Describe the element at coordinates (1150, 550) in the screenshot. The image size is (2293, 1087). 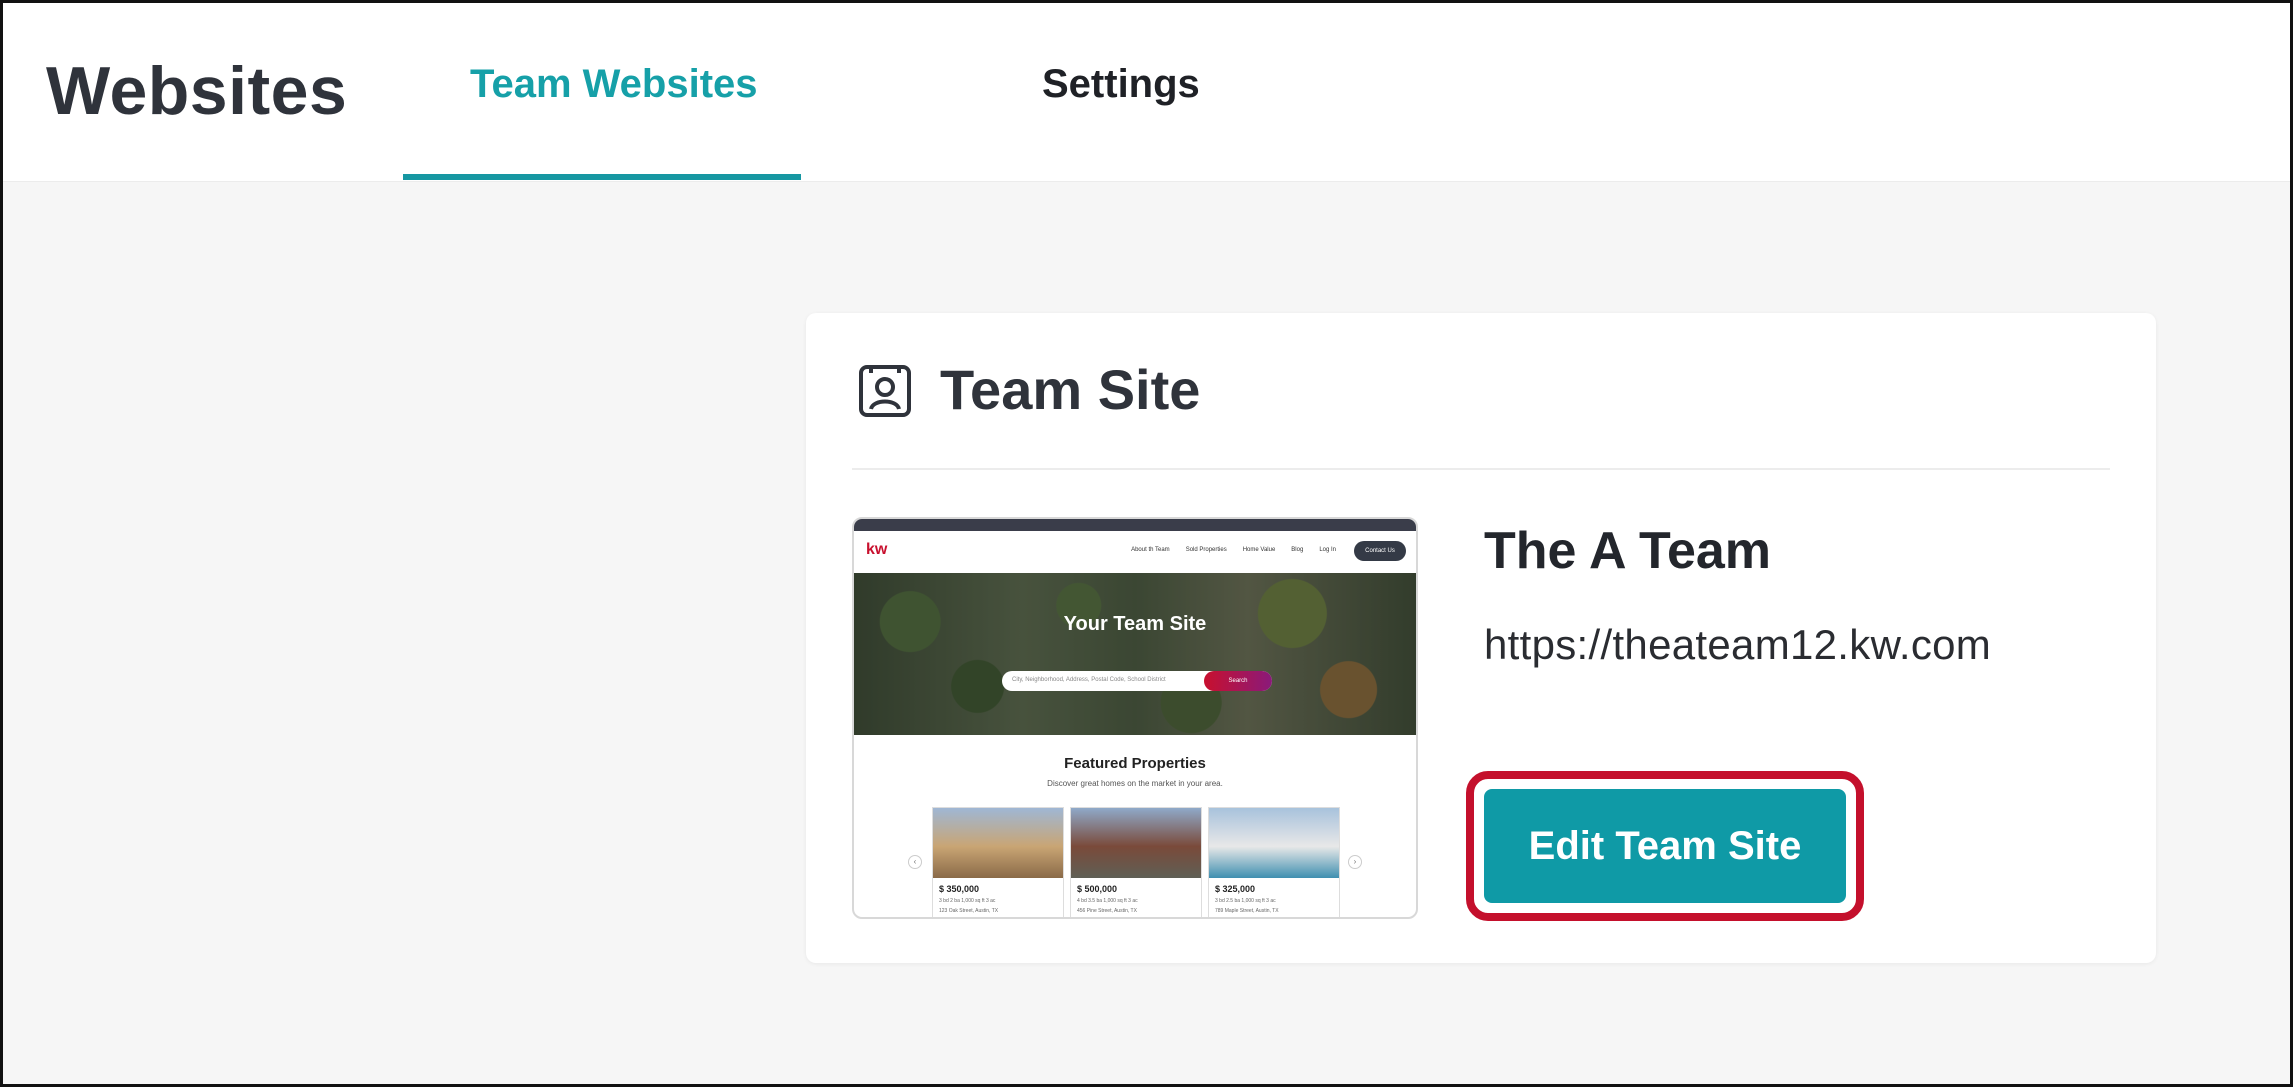
I see `preview-nav-link: About th Team` at that location.